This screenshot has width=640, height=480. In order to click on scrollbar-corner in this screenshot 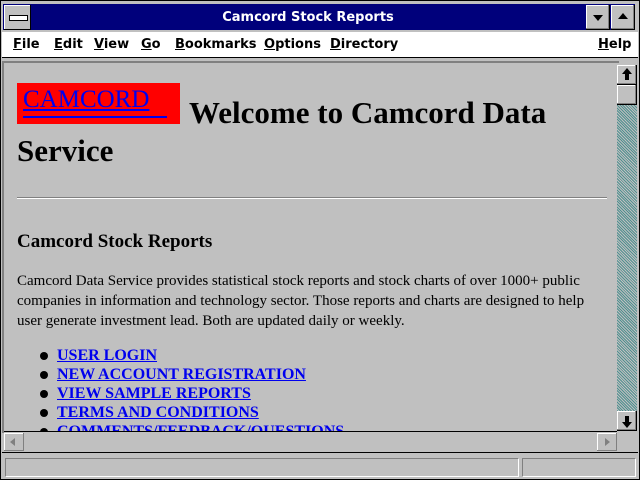, I will do `click(627, 441)`.